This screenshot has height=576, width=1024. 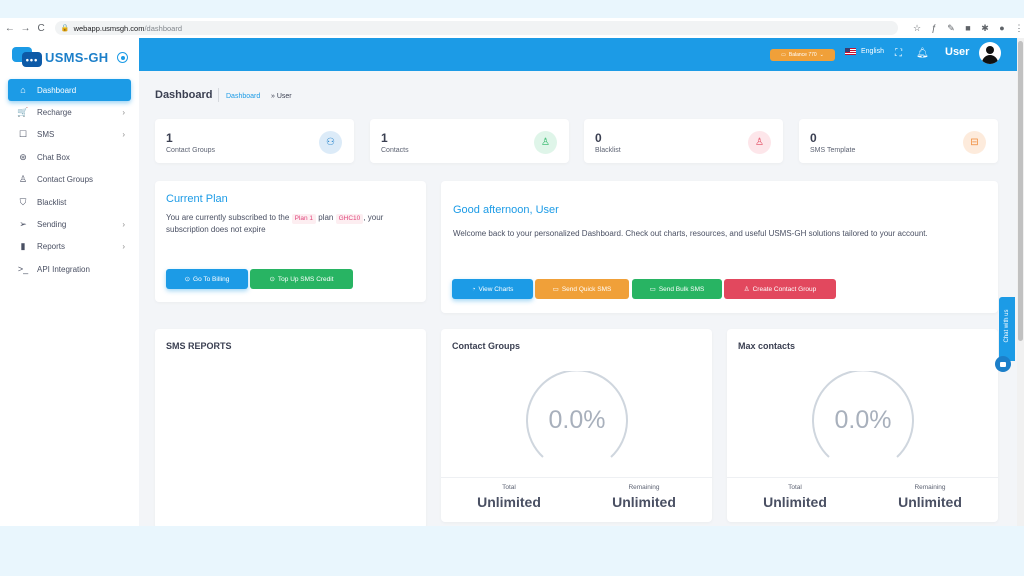 What do you see at coordinates (163, 28) in the screenshot?
I see `url-path: /dashboard` at bounding box center [163, 28].